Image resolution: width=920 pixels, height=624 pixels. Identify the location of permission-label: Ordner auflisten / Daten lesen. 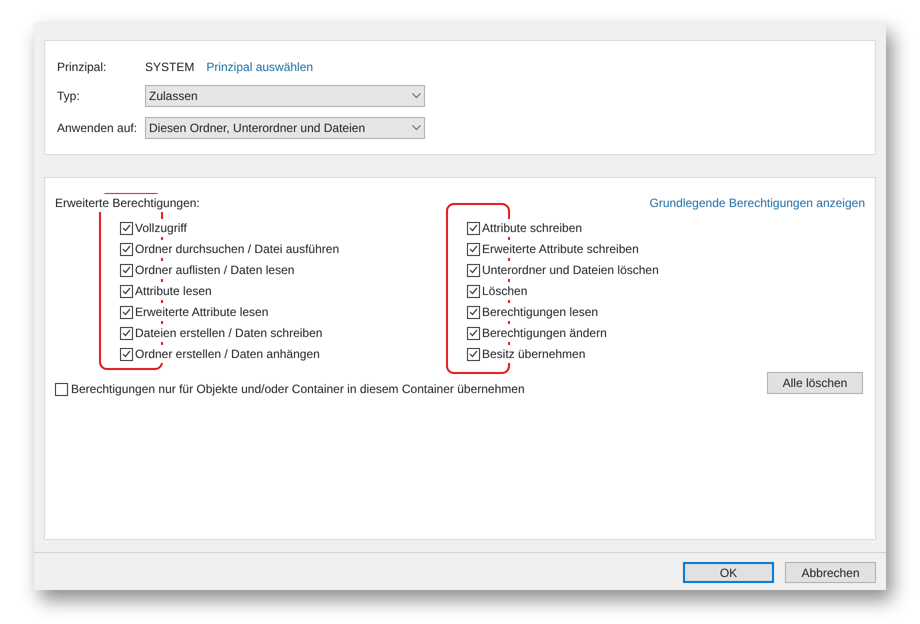
(214, 270).